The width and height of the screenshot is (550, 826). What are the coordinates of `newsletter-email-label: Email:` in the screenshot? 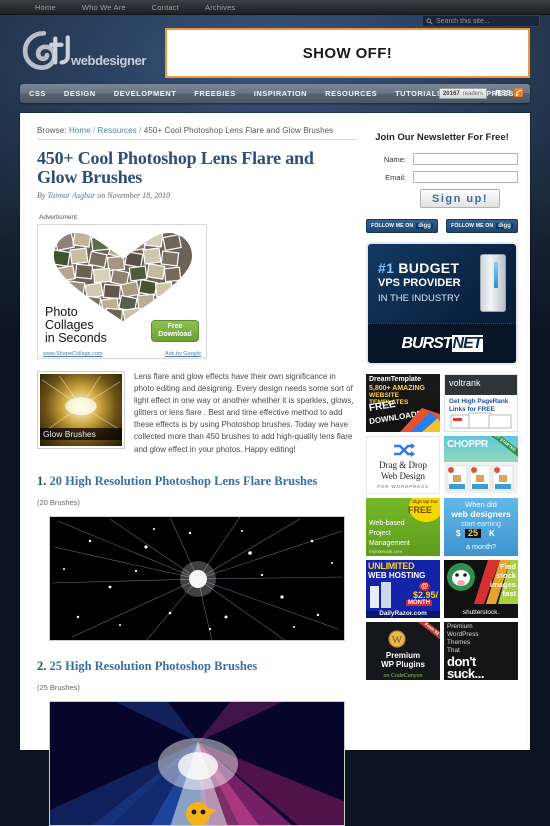 It's located at (389, 177).